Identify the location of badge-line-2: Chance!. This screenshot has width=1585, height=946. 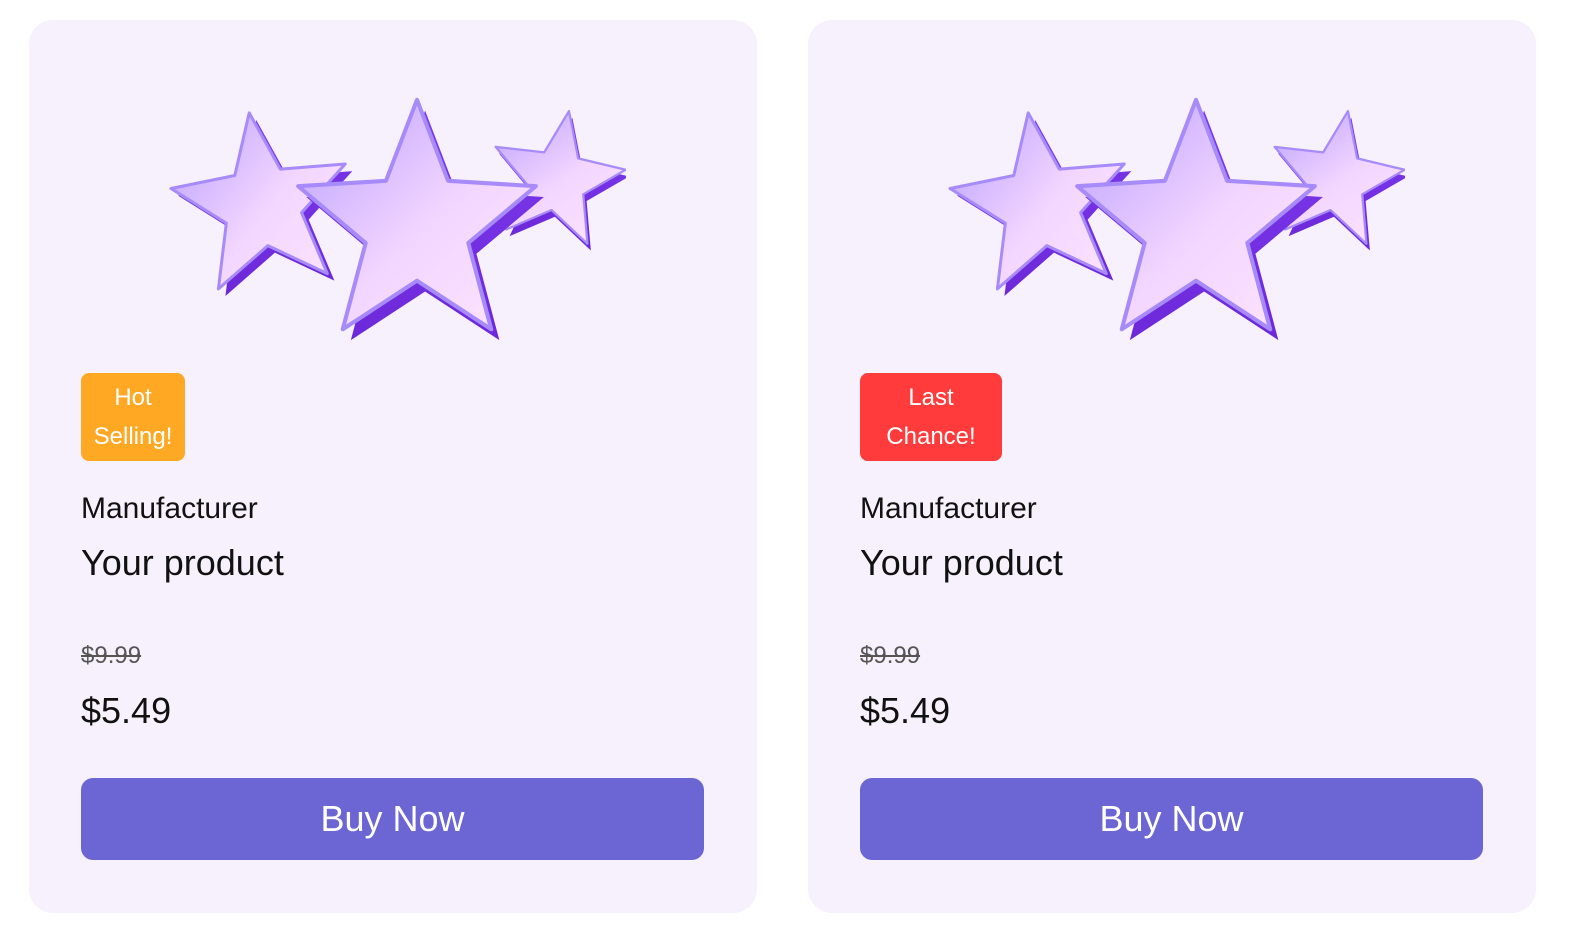
(931, 436).